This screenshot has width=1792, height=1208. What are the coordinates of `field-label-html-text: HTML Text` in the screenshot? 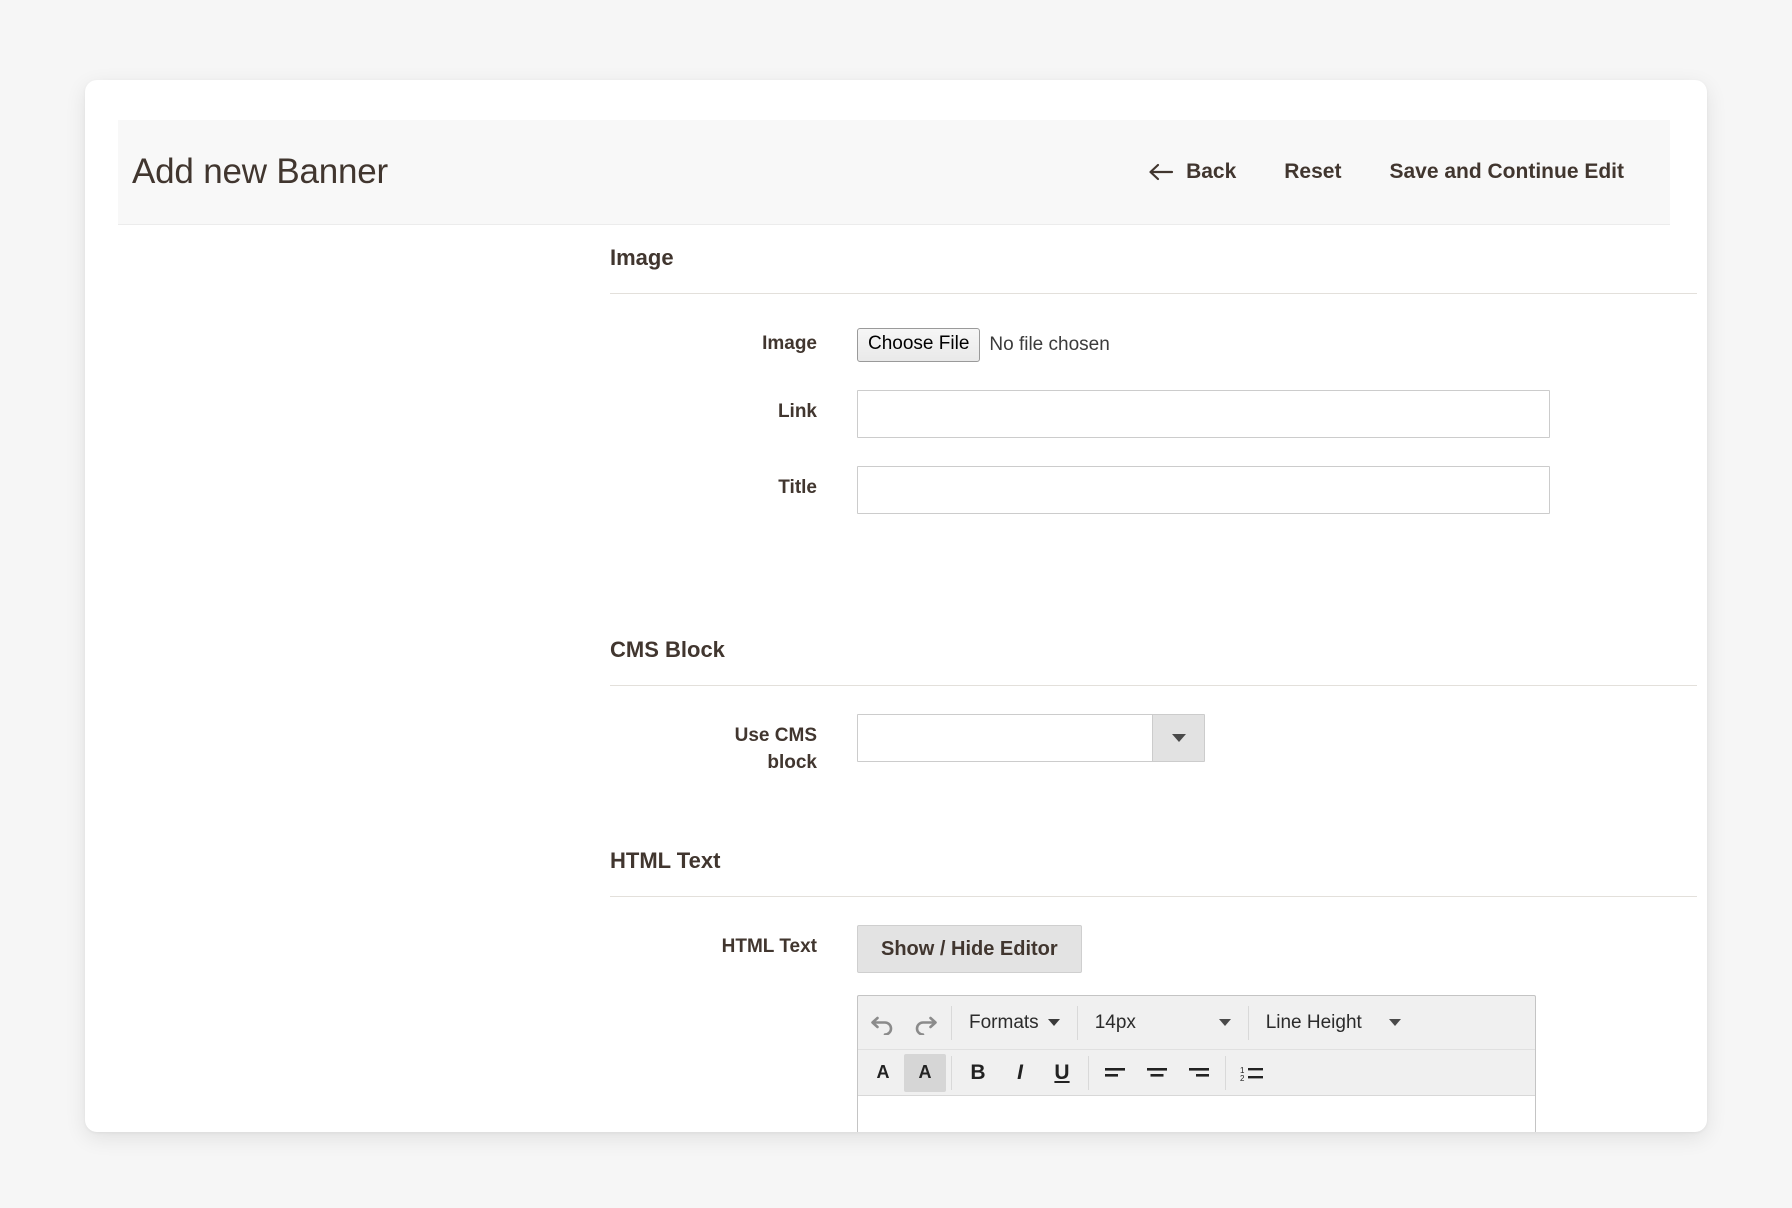 It's located at (769, 946).